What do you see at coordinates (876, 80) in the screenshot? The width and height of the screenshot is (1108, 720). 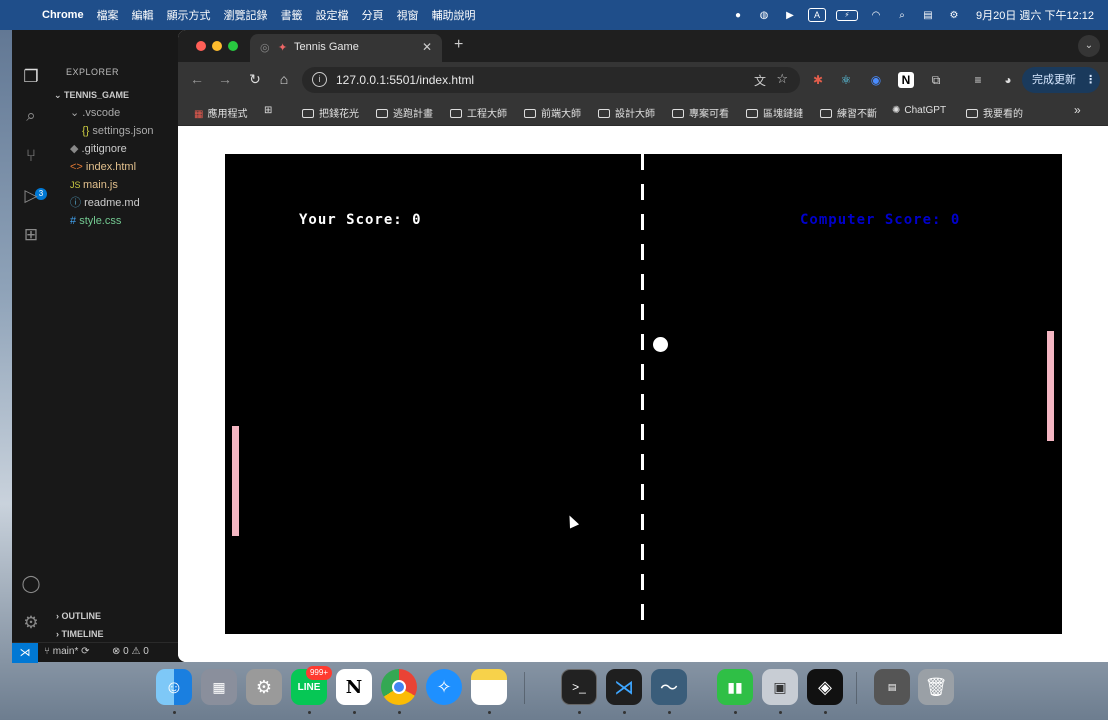 I see `extension-icon-3: ◉` at bounding box center [876, 80].